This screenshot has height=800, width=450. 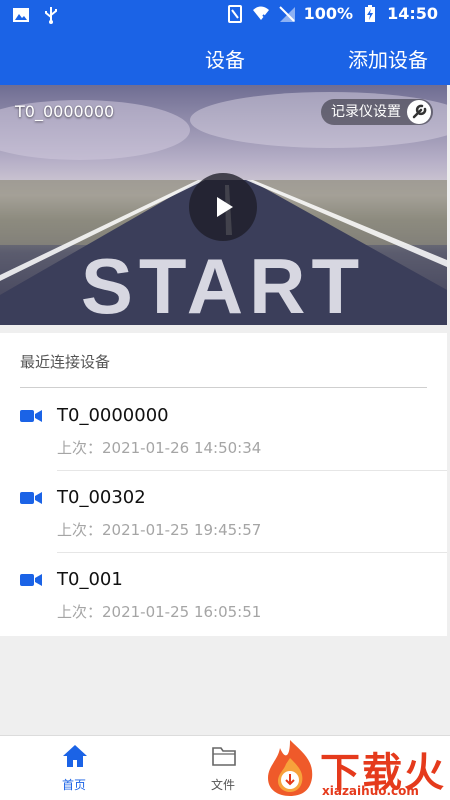 I want to click on play-button, so click(x=223, y=207).